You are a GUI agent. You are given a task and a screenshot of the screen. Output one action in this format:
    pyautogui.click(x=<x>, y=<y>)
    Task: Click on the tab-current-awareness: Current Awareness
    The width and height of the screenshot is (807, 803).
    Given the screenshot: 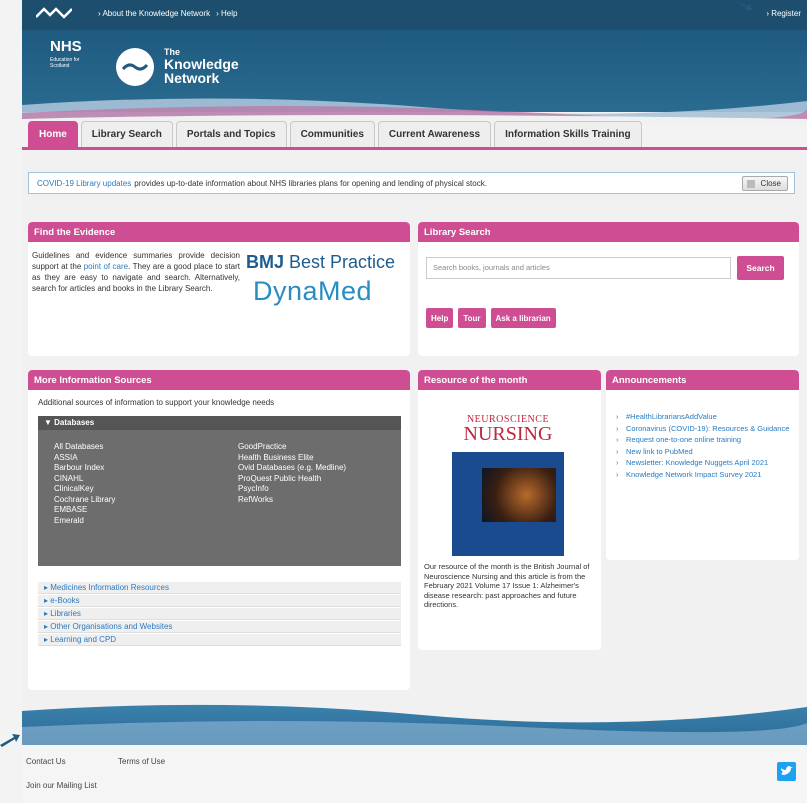 What is the action you would take?
    pyautogui.click(x=434, y=134)
    